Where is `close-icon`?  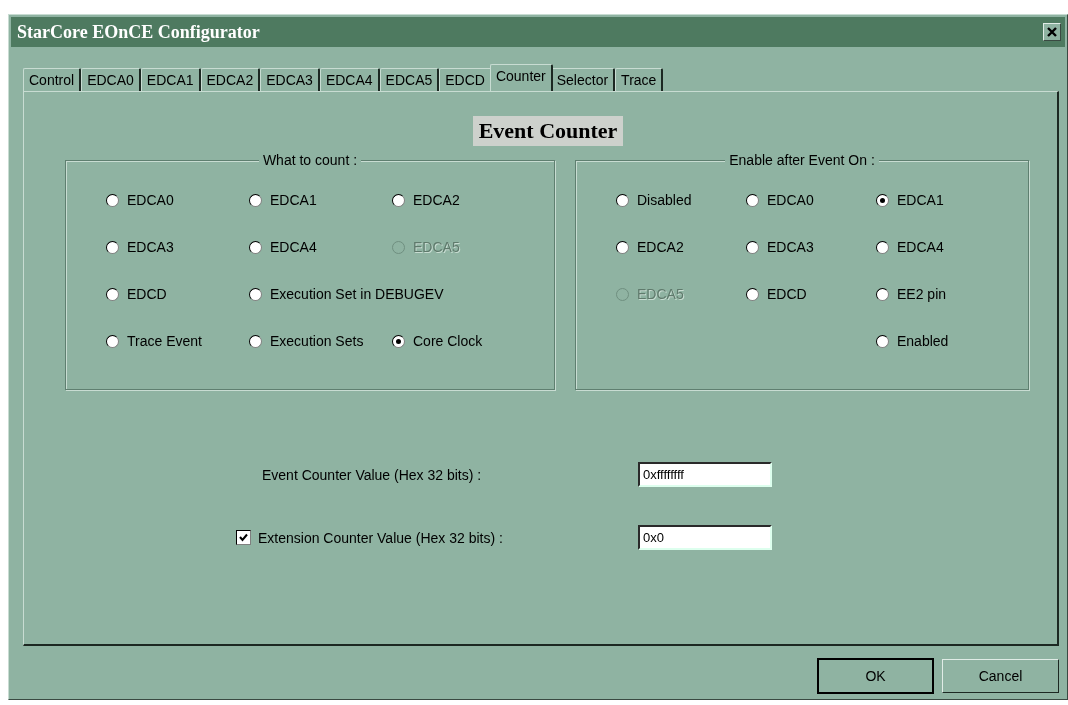 close-icon is located at coordinates (1052, 32).